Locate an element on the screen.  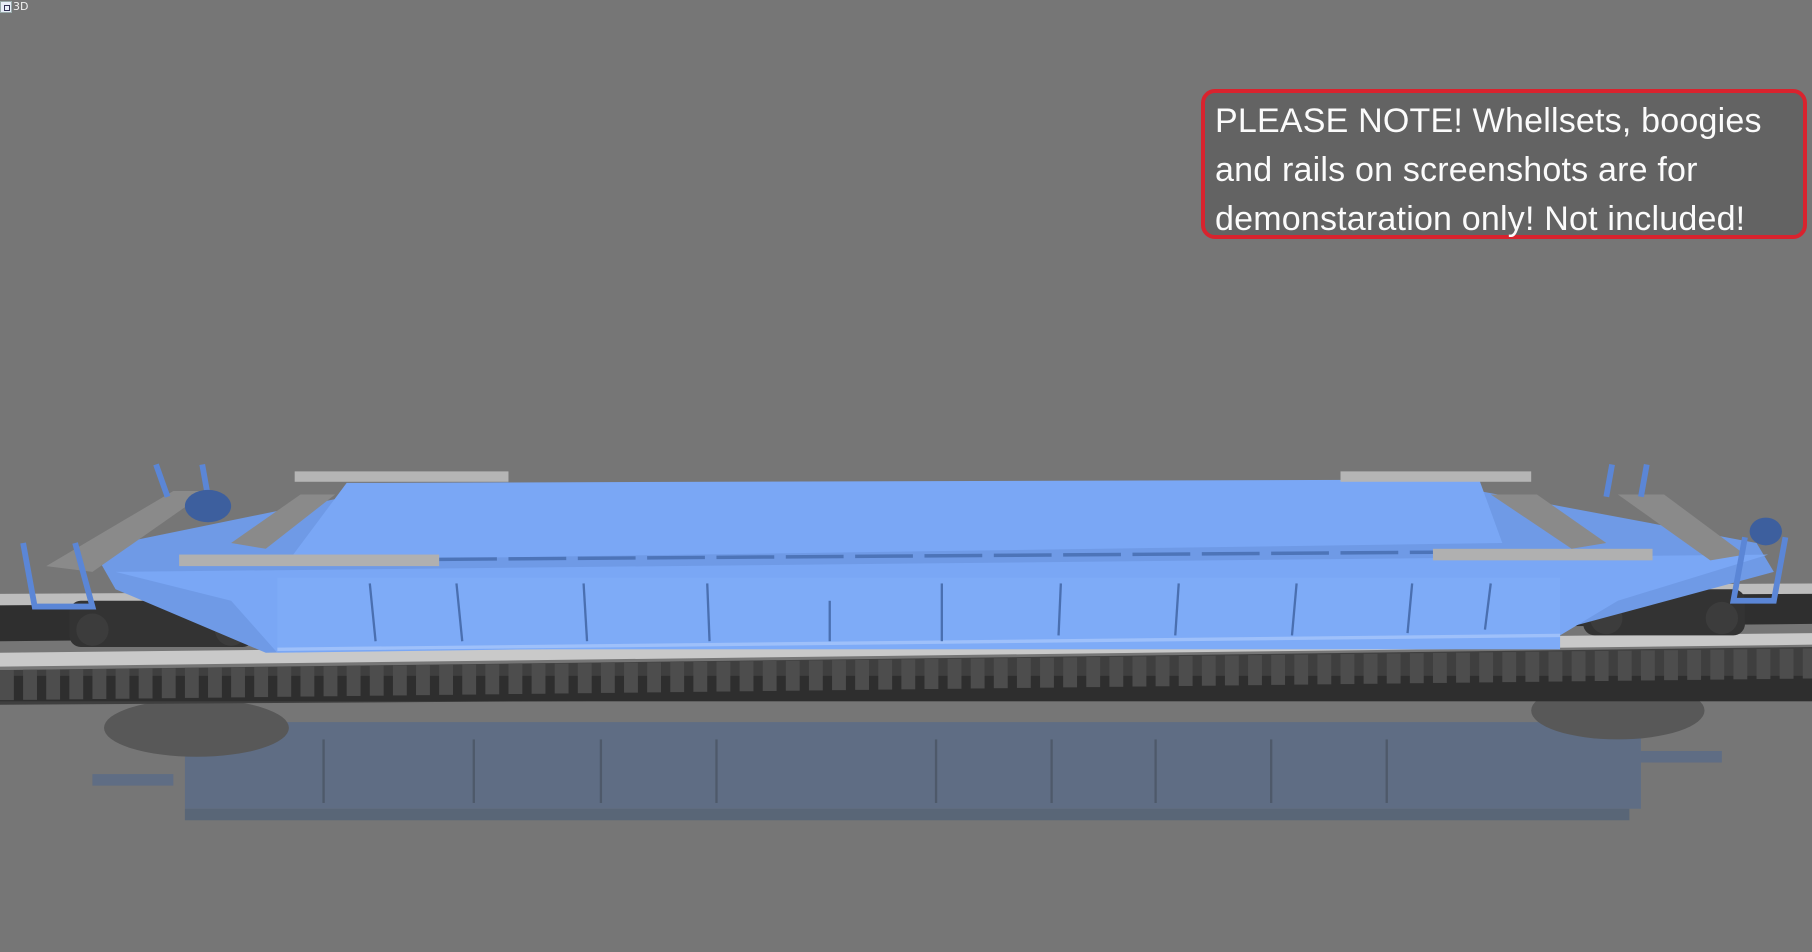
viewer-icon is located at coordinates (6, 7).